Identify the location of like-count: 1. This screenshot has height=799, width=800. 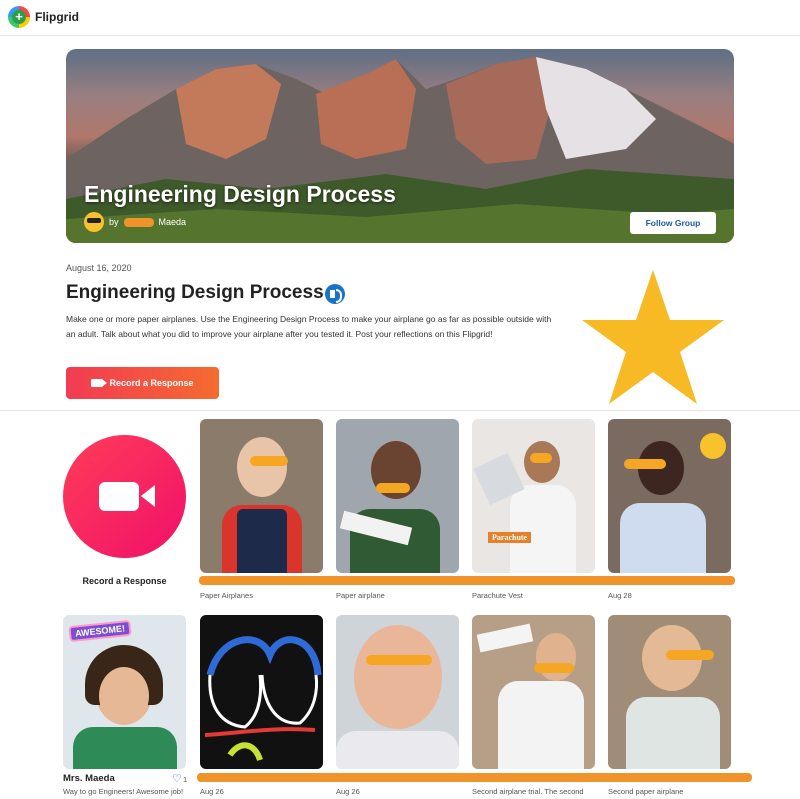
(185, 779).